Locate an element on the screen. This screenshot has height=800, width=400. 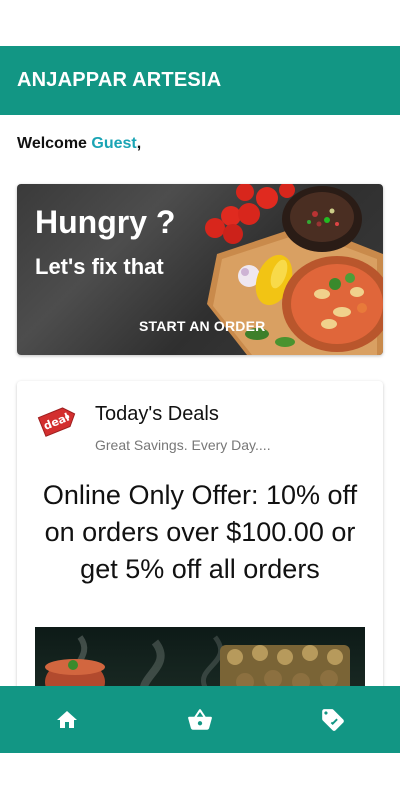
deals-title: Today's Deals is located at coordinates (157, 414).